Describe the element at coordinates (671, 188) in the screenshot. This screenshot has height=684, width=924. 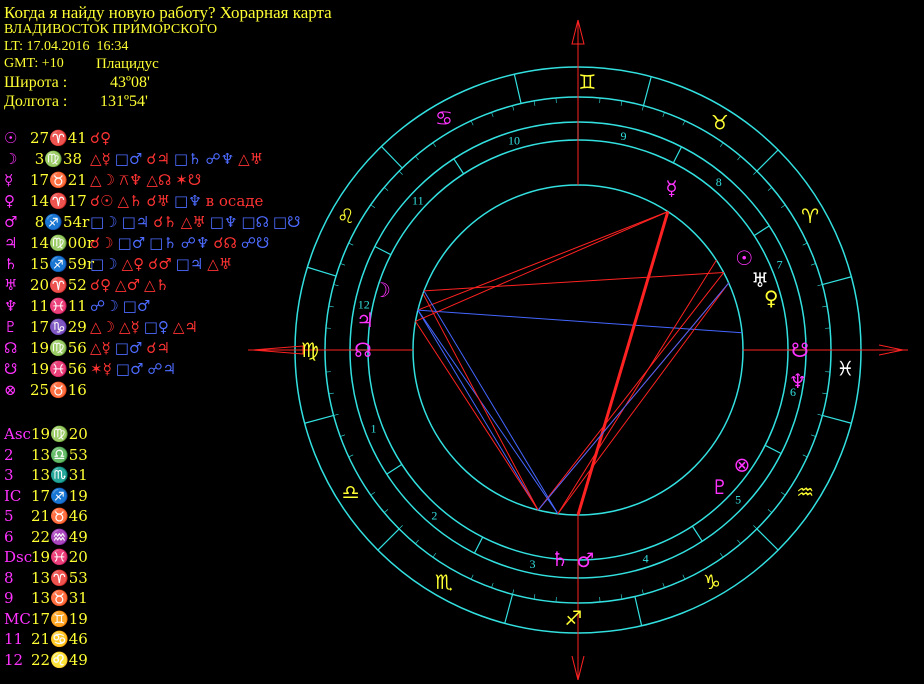
I see `planet-glyph-wheel: ☿` at that location.